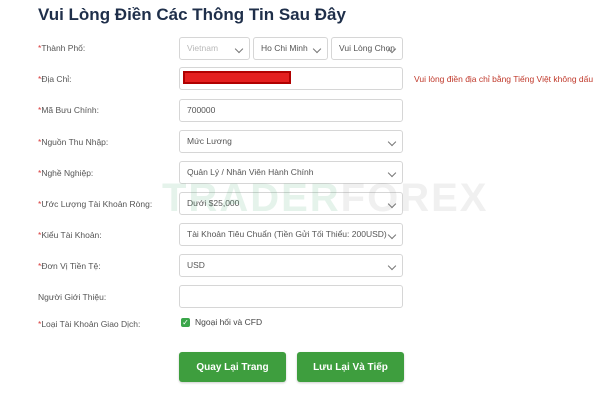  Describe the element at coordinates (70, 235) in the screenshot. I see `account-type-label: *Kiểu Tài Khoản:` at that location.